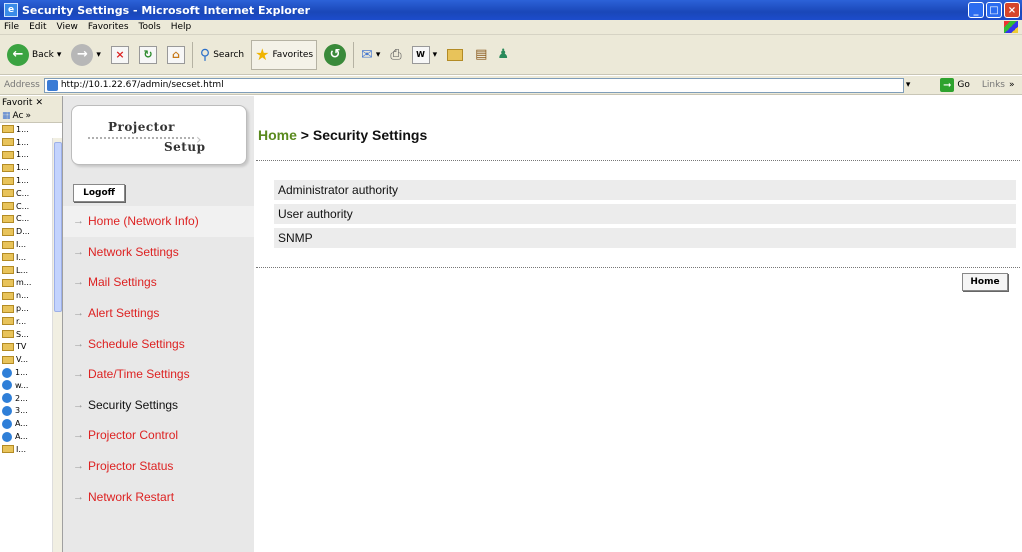 The height and width of the screenshot is (552, 1022). Describe the element at coordinates (39, 103) in the screenshot. I see `close-icon: ✕` at that location.